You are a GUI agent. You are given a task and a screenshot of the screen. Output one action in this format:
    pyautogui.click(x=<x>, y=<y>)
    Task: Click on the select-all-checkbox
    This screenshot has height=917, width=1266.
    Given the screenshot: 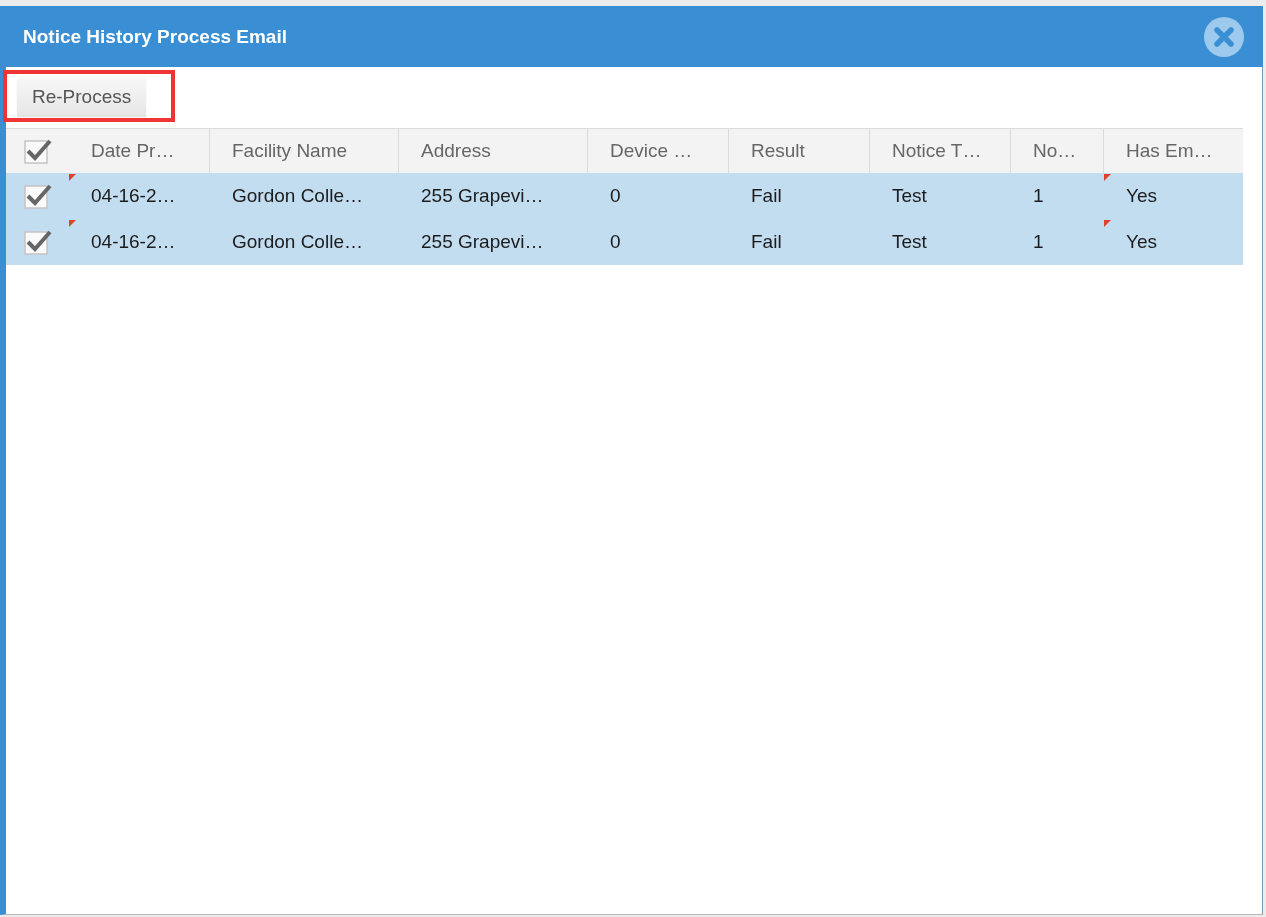 What is the action you would take?
    pyautogui.click(x=38, y=151)
    